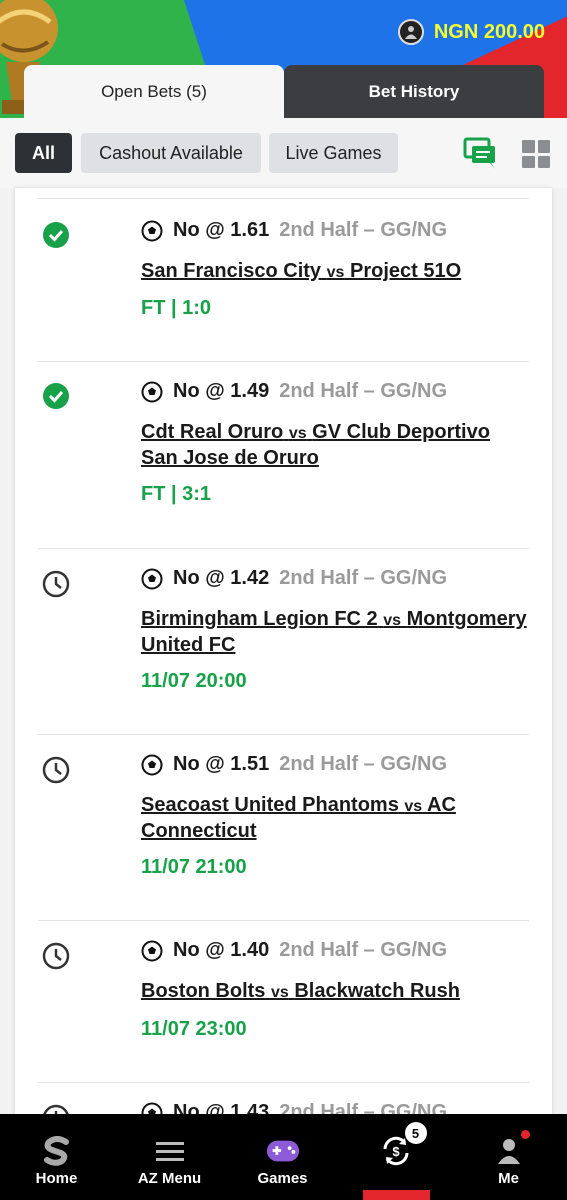 This screenshot has height=1200, width=567. Describe the element at coordinates (415, 1133) in the screenshot. I see `open-bets-badge: 5` at that location.